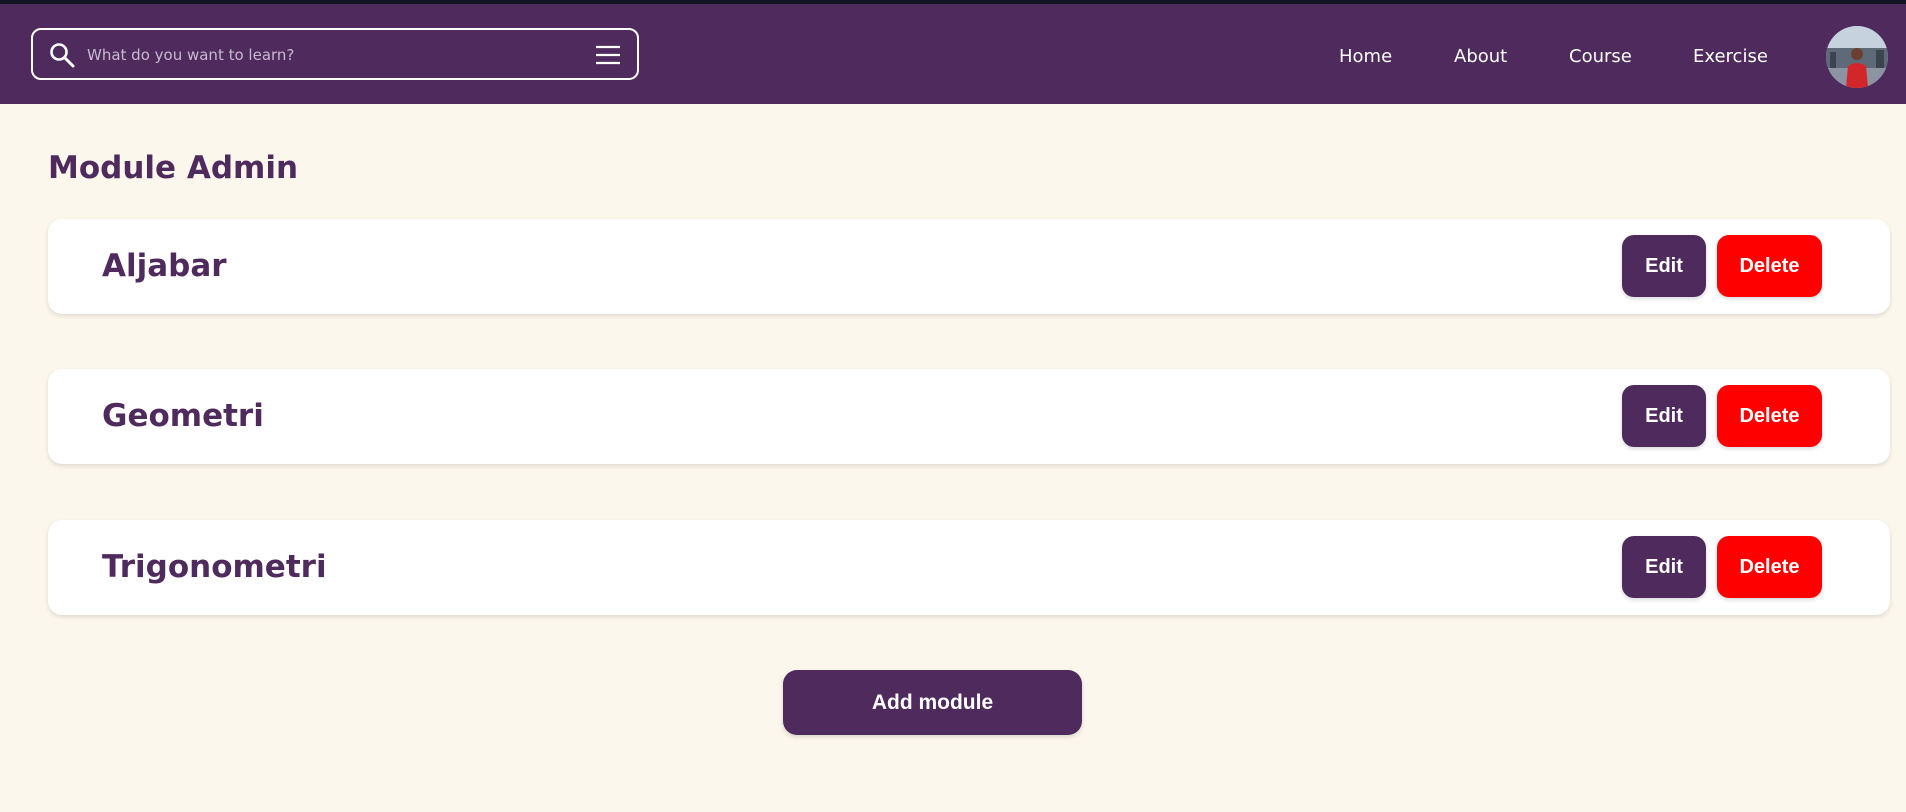  Describe the element at coordinates (327, 55) in the screenshot. I see `search-input` at that location.